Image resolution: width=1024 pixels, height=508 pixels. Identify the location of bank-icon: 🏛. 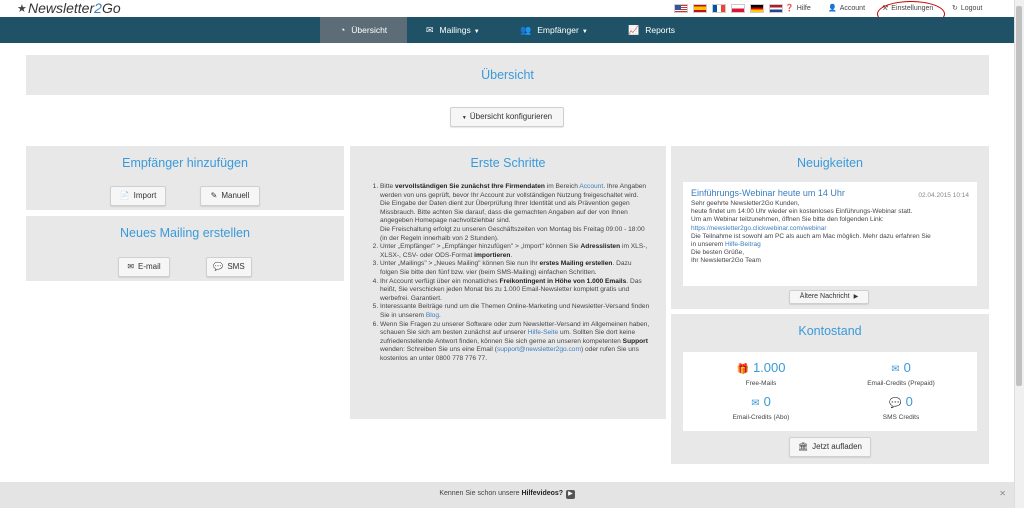
(803, 446).